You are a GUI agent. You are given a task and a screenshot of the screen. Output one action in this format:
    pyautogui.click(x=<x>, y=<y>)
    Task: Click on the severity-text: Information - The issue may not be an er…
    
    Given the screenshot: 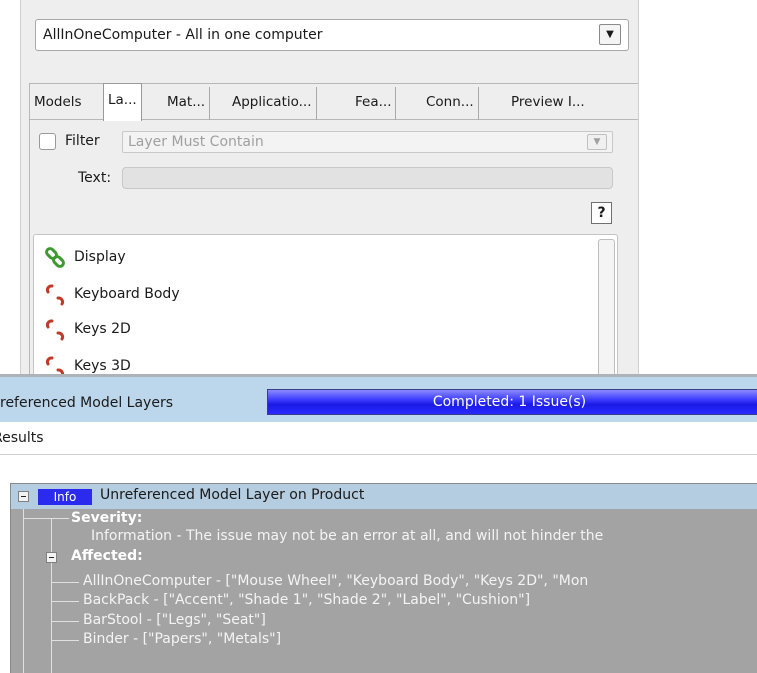 What is the action you would take?
    pyautogui.click(x=347, y=536)
    